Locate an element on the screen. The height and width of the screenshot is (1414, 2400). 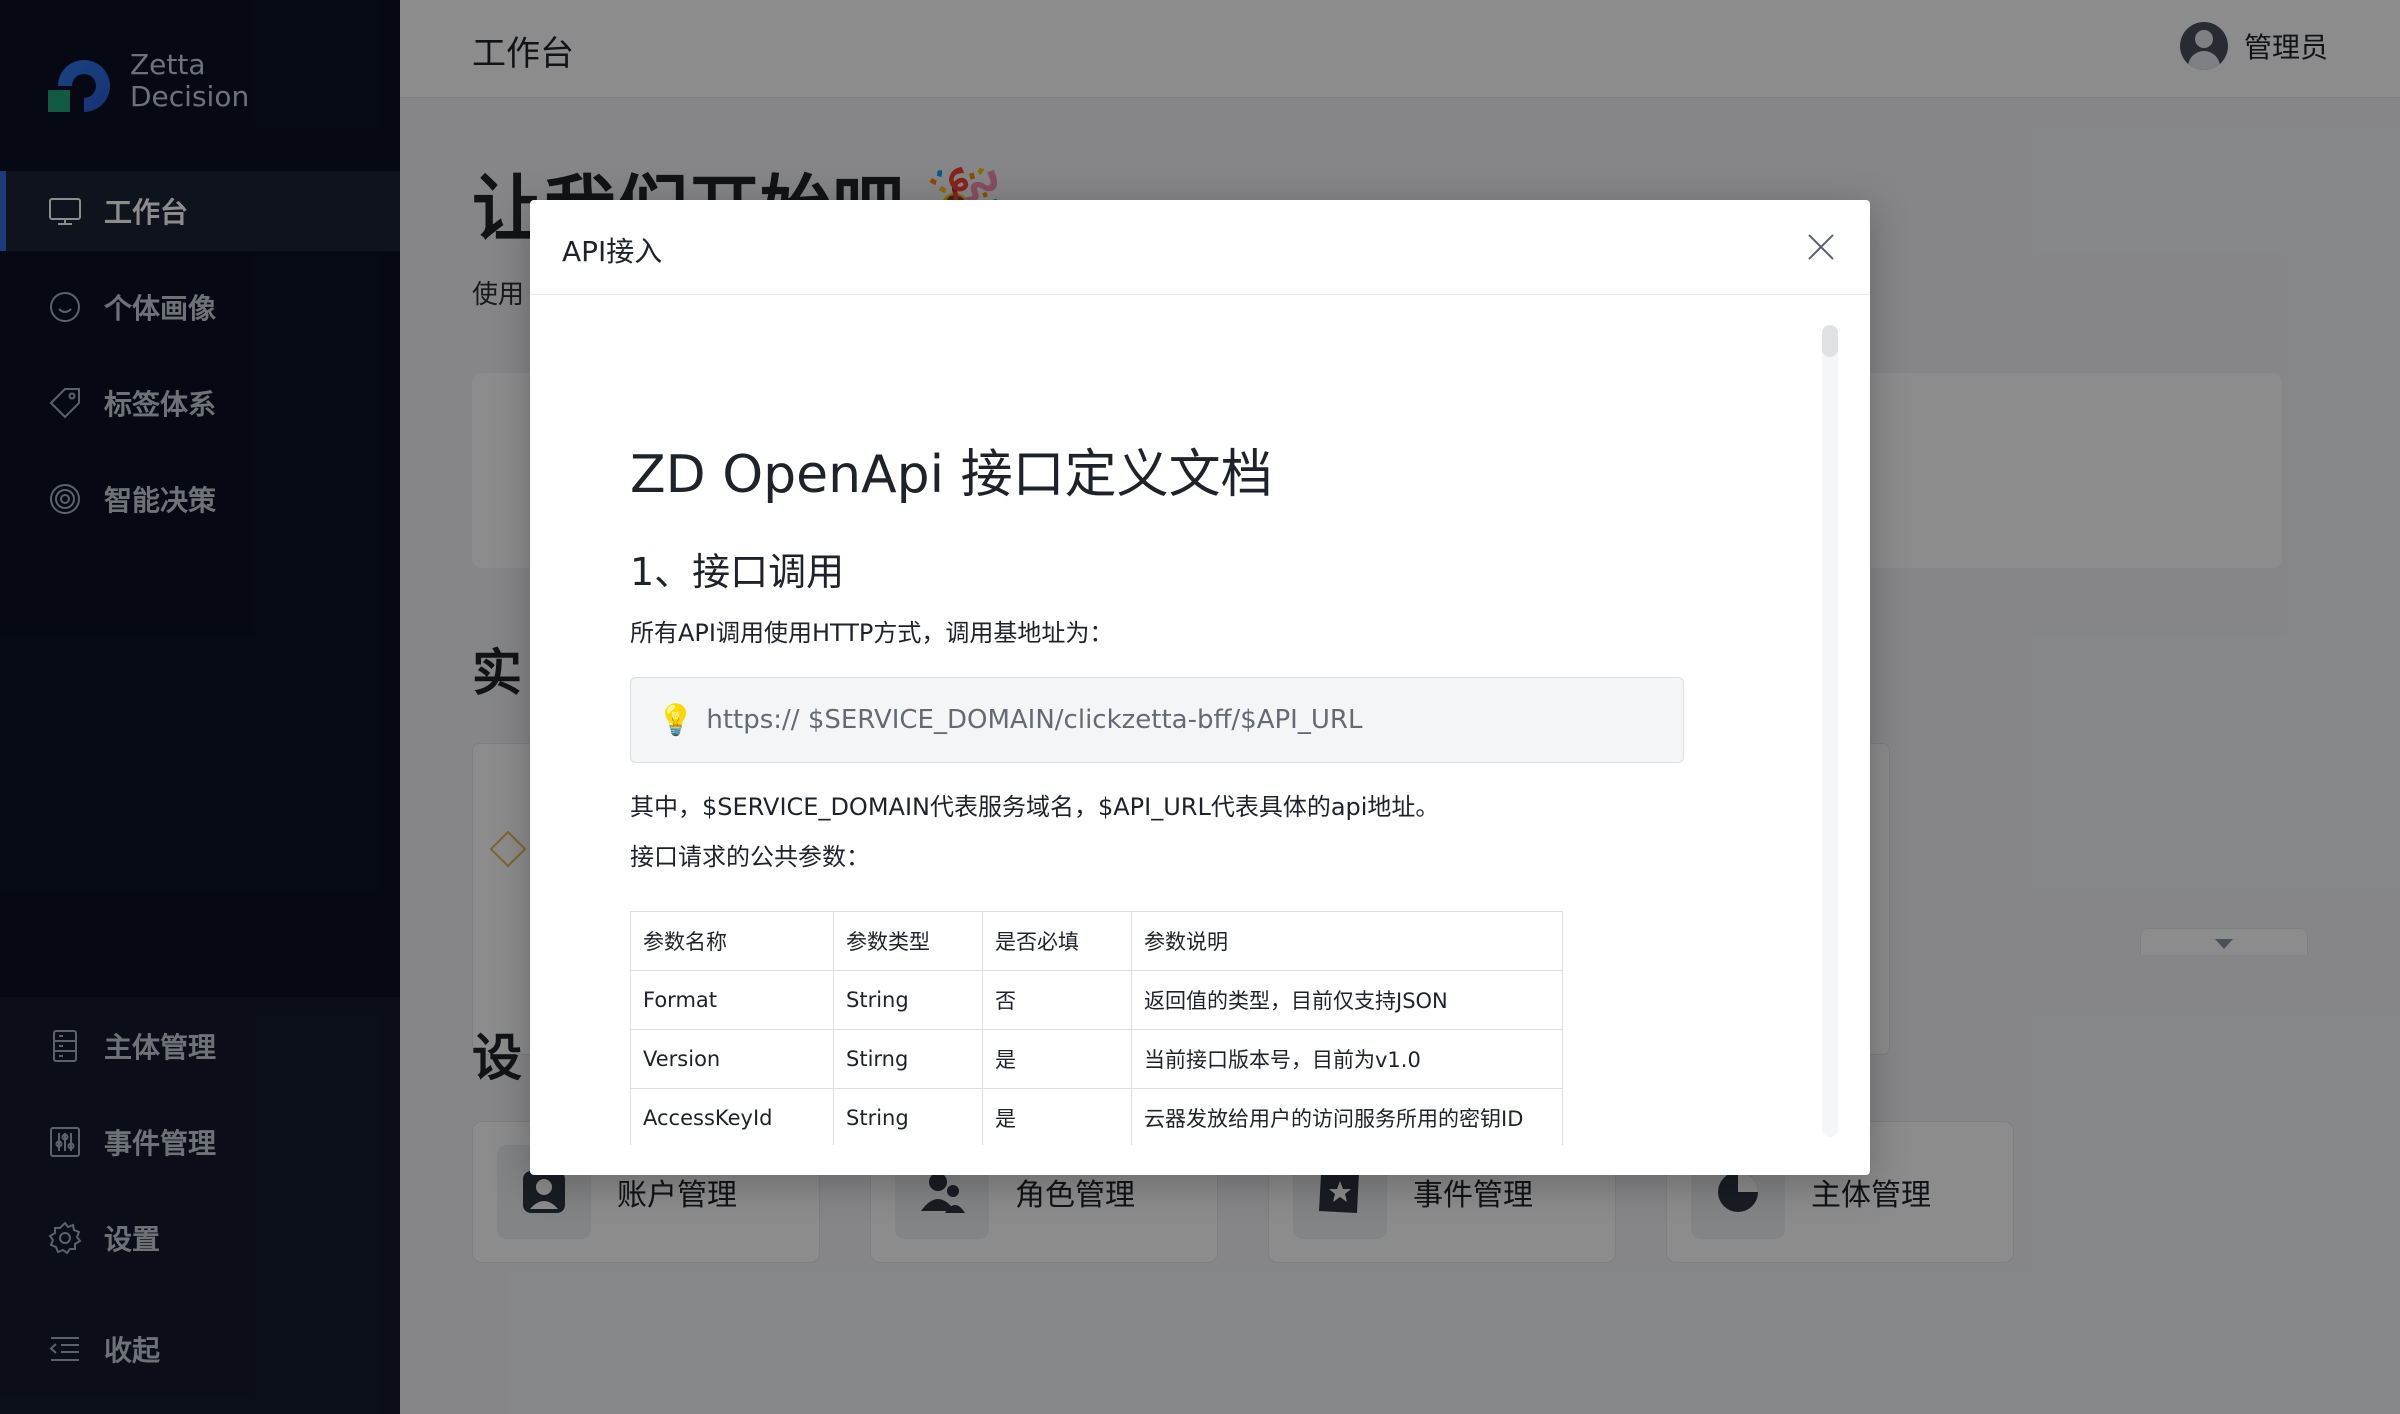
table-row: Format String 否 返回值的类型，目前仅支持JSON is located at coordinates (1096, 1000).